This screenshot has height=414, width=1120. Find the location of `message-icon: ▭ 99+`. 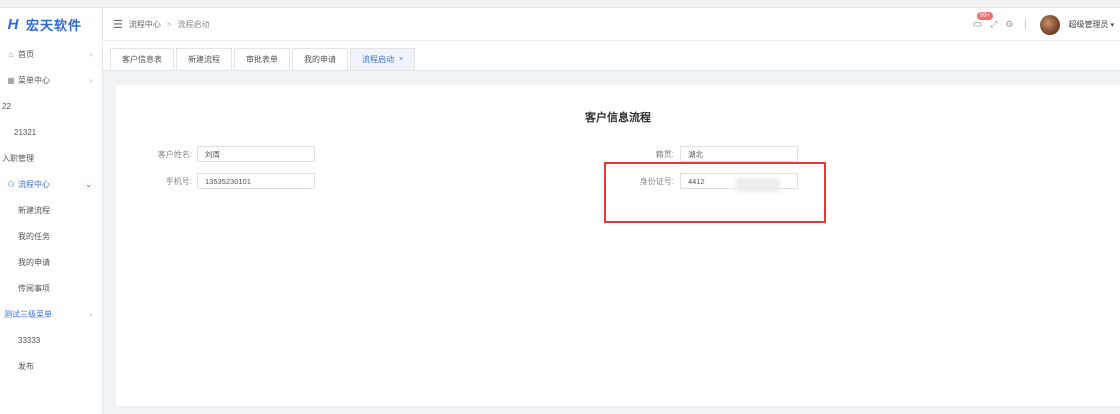

message-icon: ▭ 99+ is located at coordinates (983, 21).